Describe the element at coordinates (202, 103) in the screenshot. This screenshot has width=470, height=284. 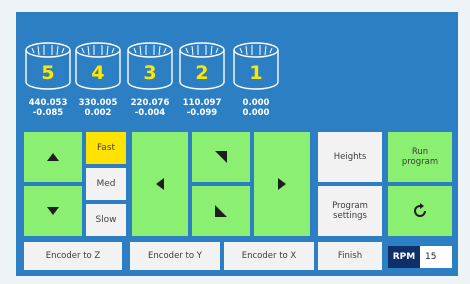
I see `coord-primary: 110.097` at that location.